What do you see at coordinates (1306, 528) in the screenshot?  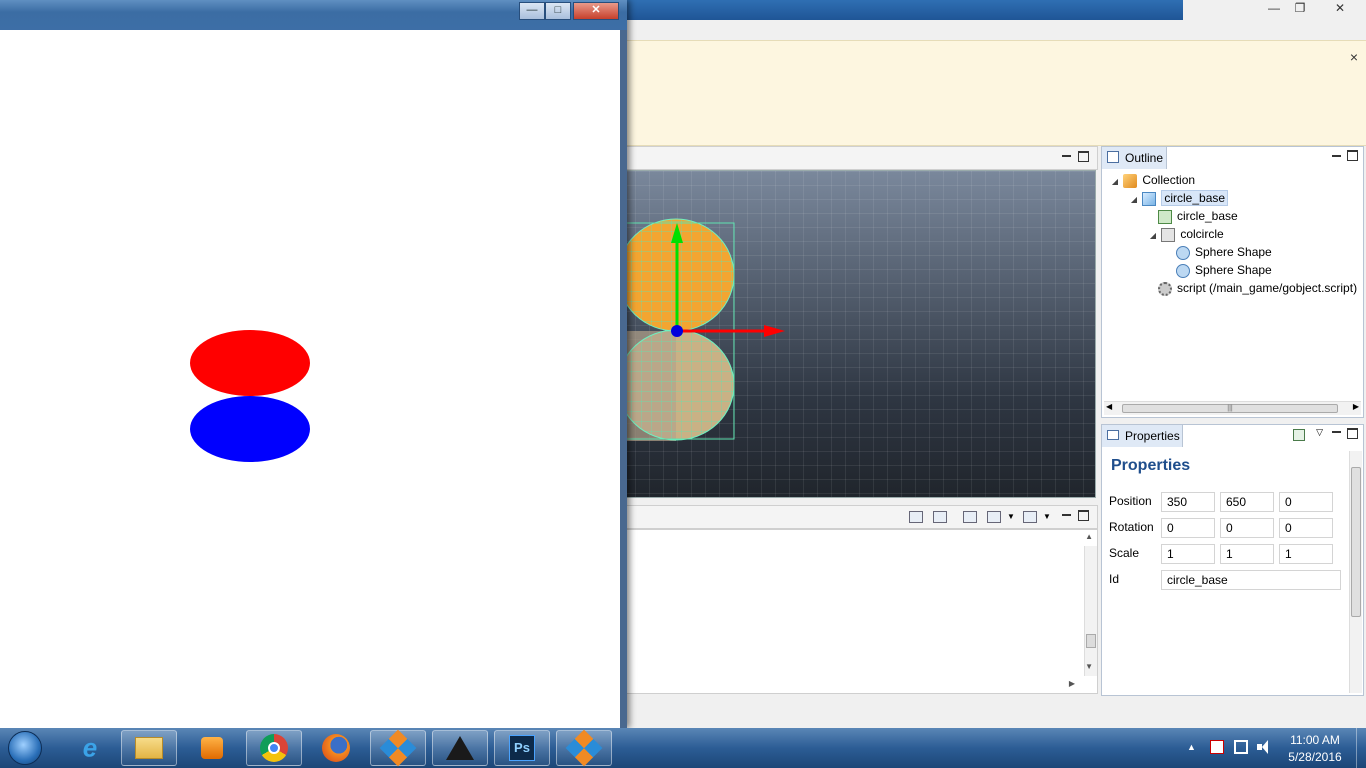 I see `rotation-z-input: 0` at bounding box center [1306, 528].